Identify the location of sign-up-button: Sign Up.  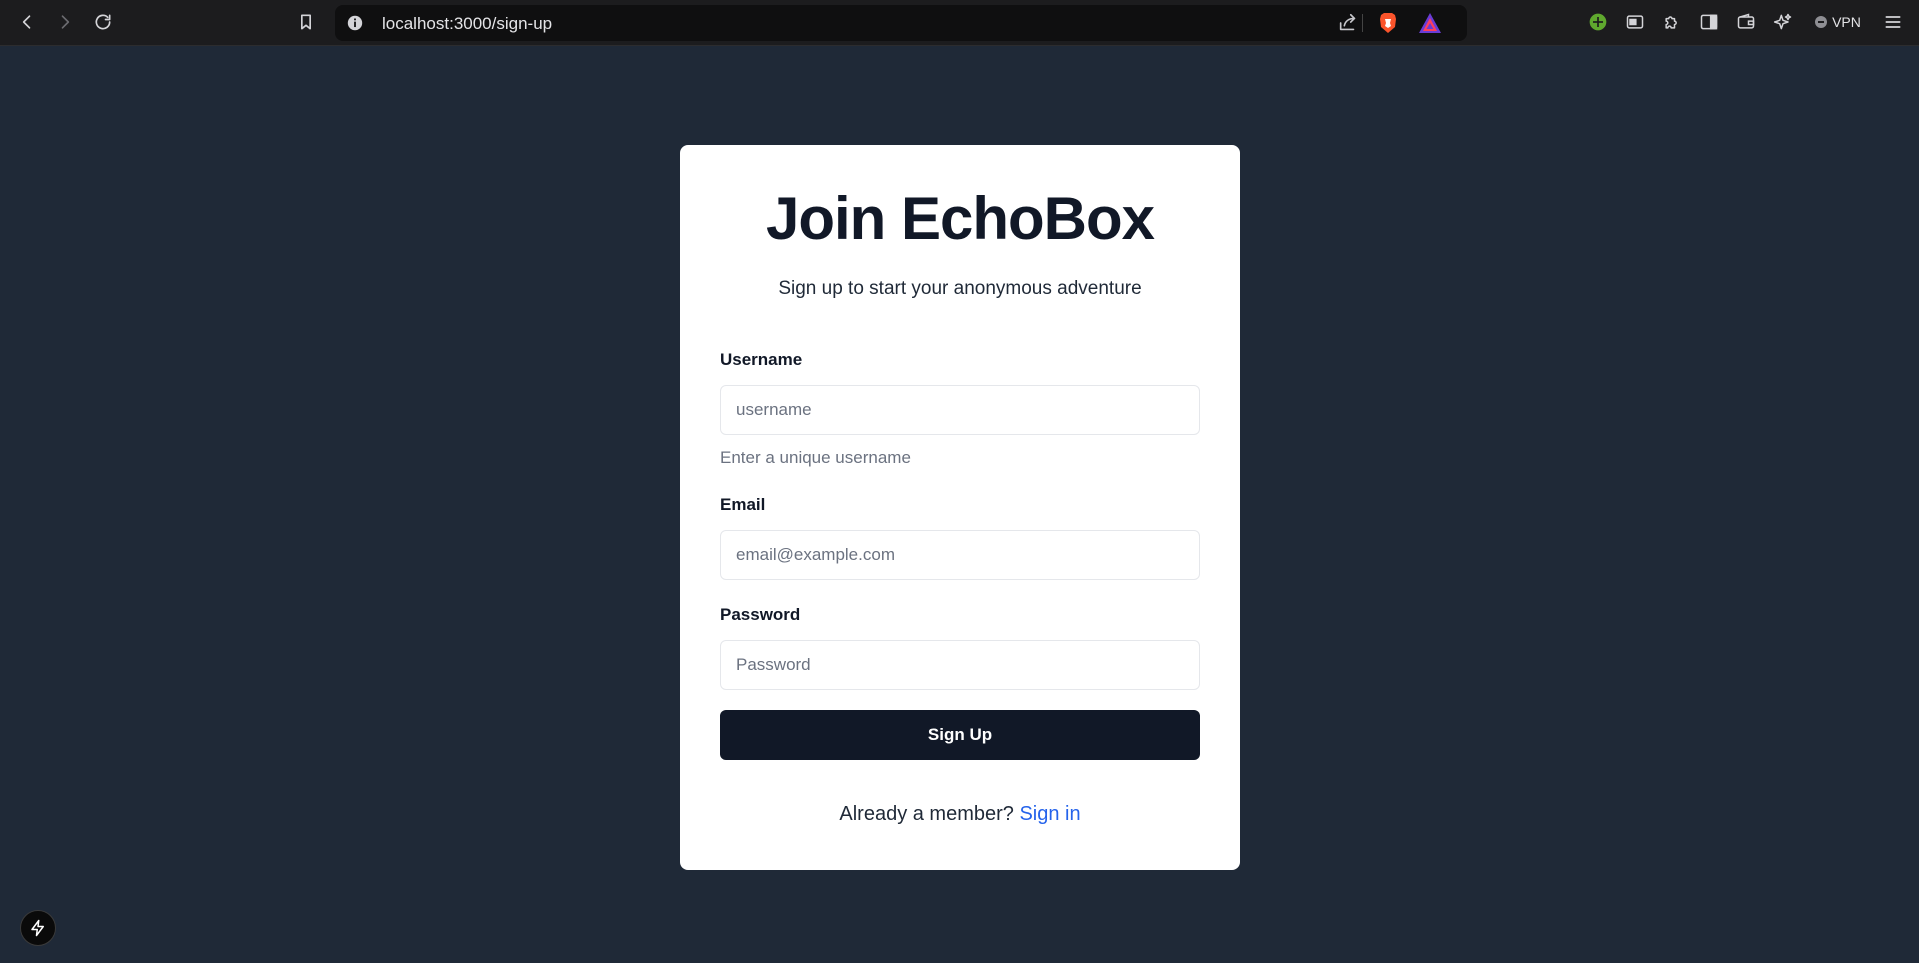
(960, 735).